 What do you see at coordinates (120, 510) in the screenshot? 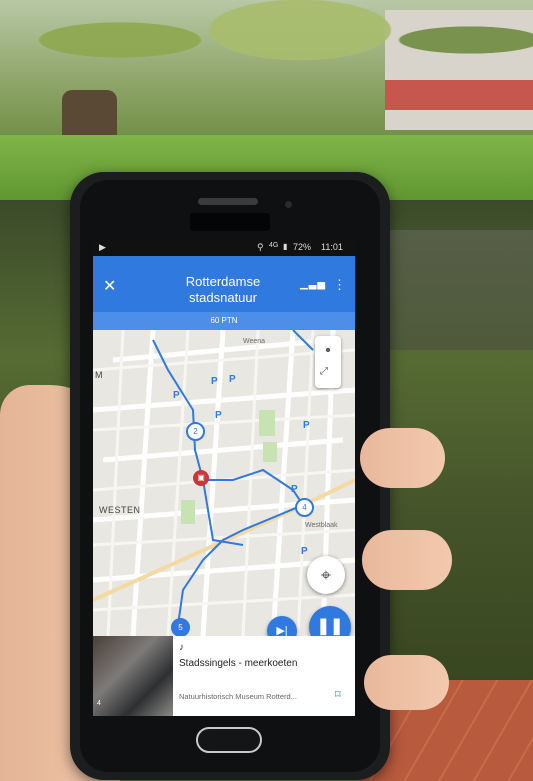
I see `map-label-westen: WESTEN` at bounding box center [120, 510].